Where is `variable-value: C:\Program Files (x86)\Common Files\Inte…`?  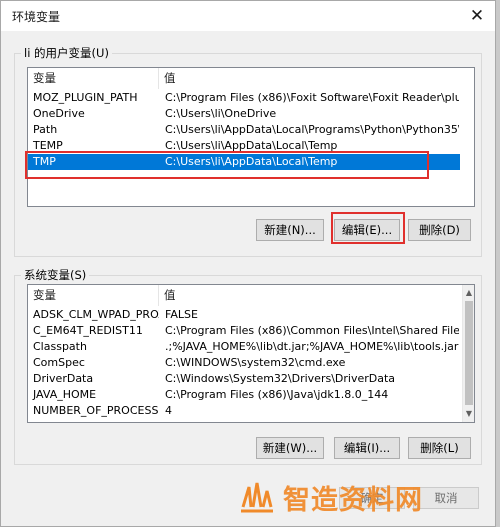
variable-value: C:\Program Files (x86)\Common Files\Inte… is located at coordinates (312, 330).